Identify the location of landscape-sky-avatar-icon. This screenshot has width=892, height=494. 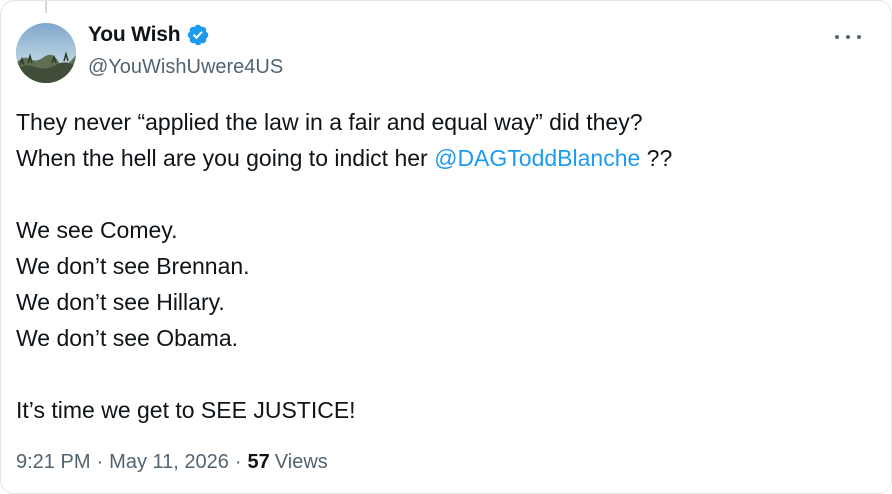
(46, 53).